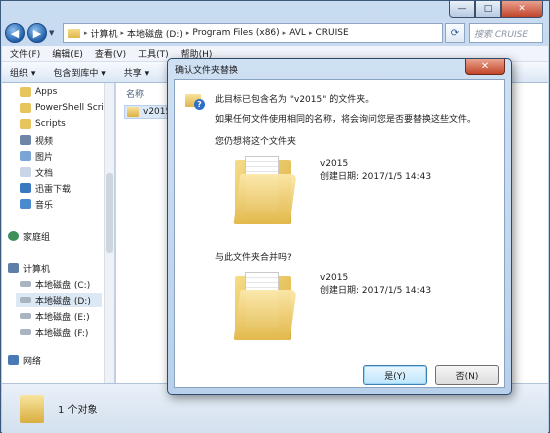 This screenshot has height=433, width=550. I want to click on scrollbar-thumb, so click(109, 213).